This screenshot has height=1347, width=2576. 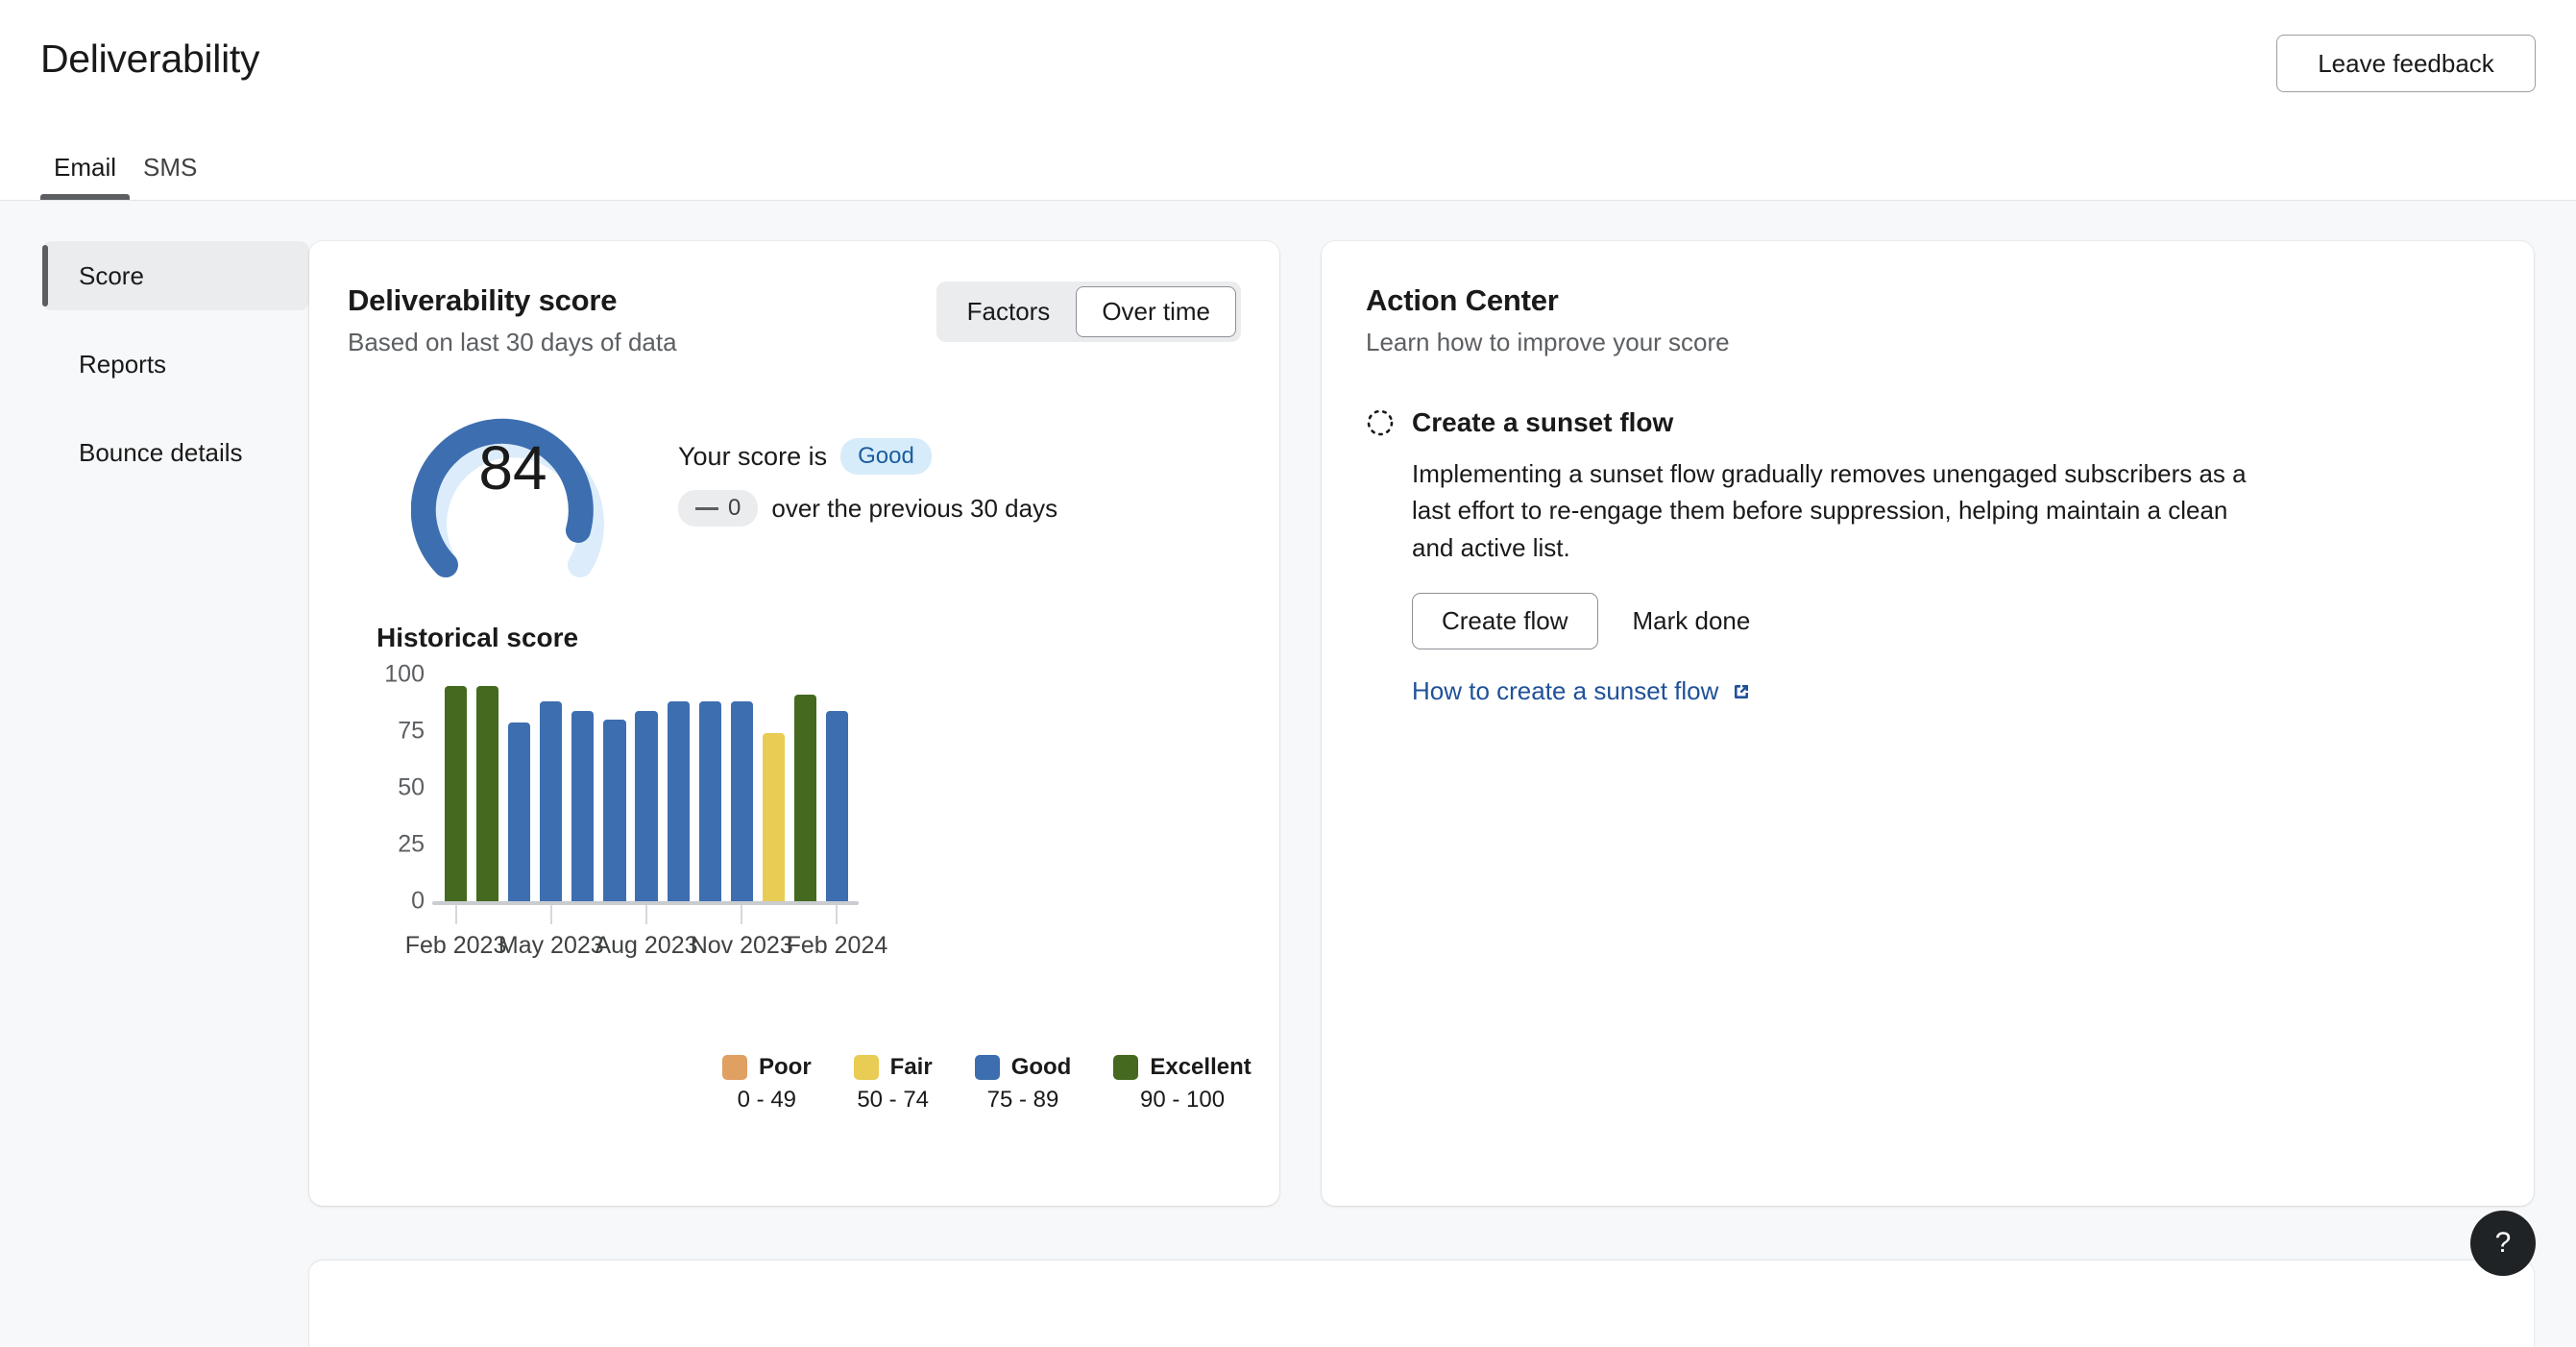 What do you see at coordinates (175, 276) in the screenshot?
I see `sidebar-item-score: Score` at bounding box center [175, 276].